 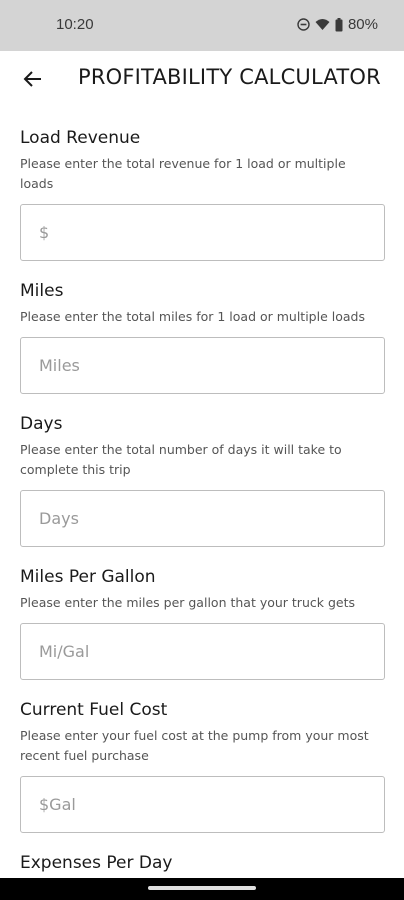 I want to click on field-label: Miles Per Gallon, so click(x=88, y=577).